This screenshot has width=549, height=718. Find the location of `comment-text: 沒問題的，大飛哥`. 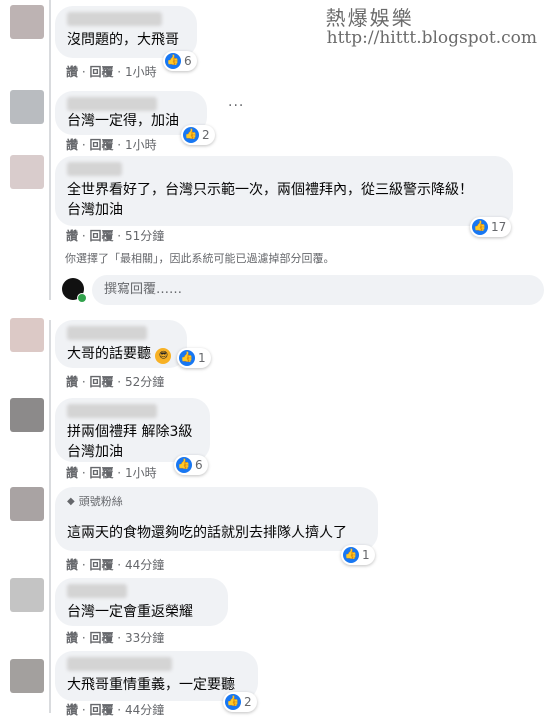

comment-text: 沒問題的，大飛哥 is located at coordinates (123, 40).